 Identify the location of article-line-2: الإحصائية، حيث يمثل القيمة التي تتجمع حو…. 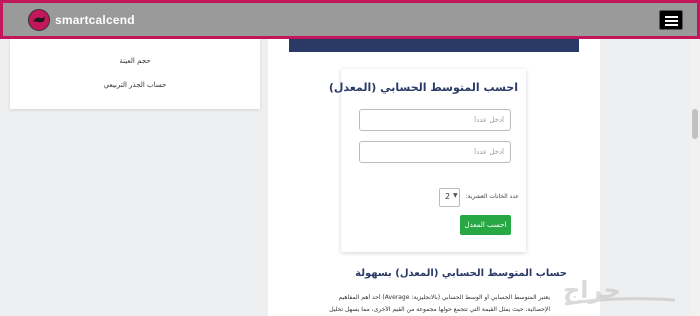
(439, 309).